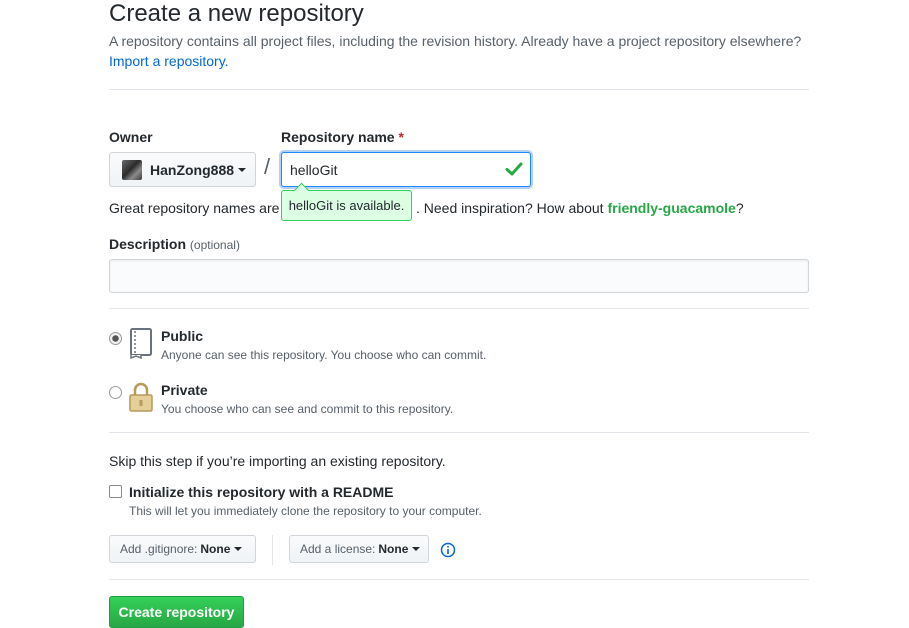  I want to click on license-select-button: Add a license: None, so click(359, 549).